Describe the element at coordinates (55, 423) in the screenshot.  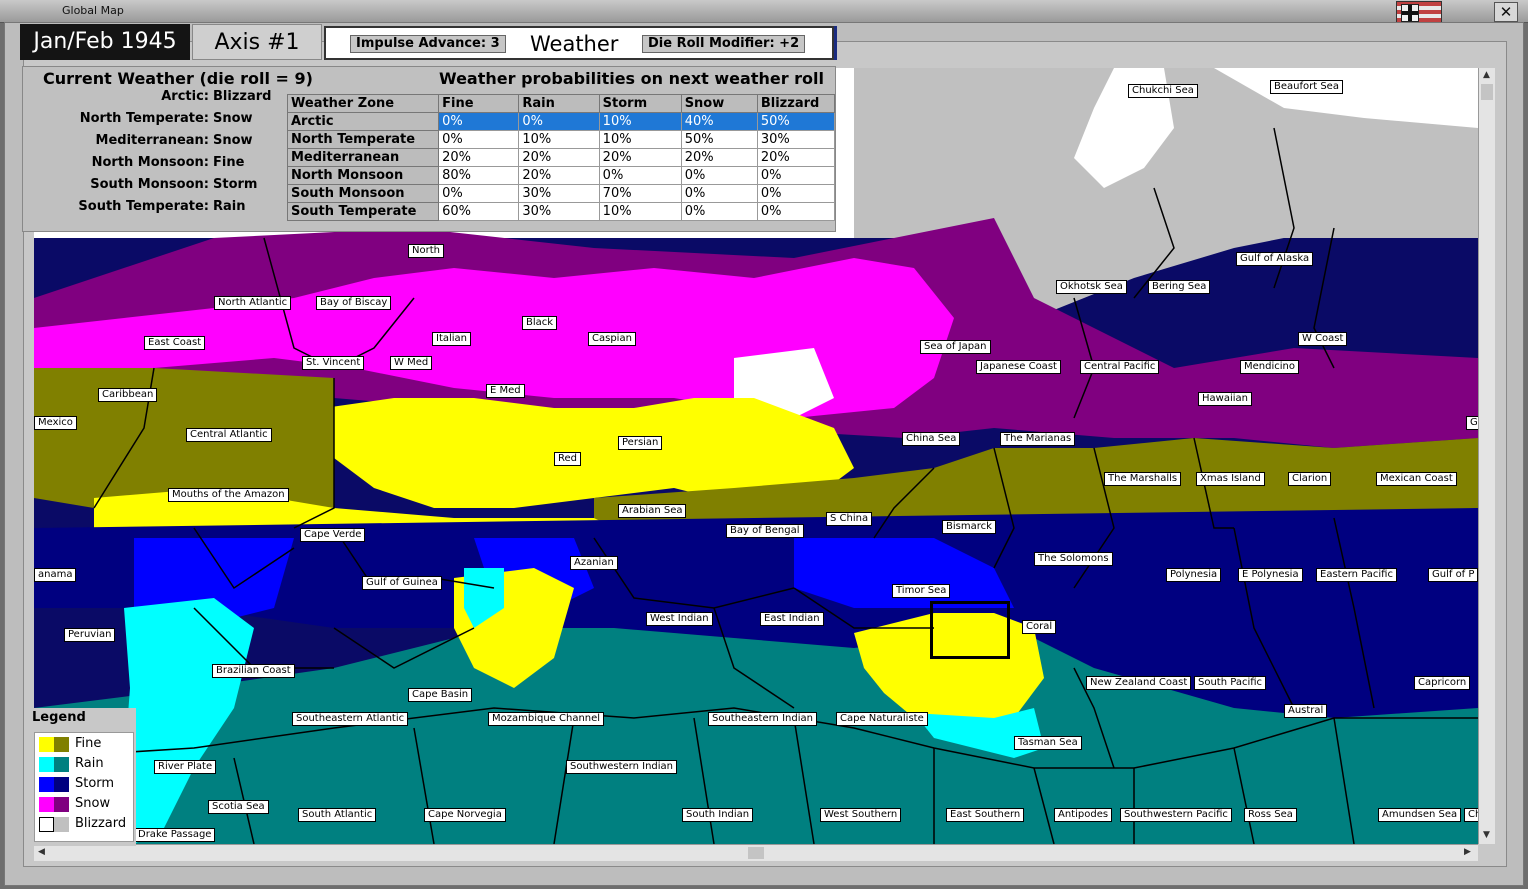
I see `sea-area-label: Mexico` at that location.